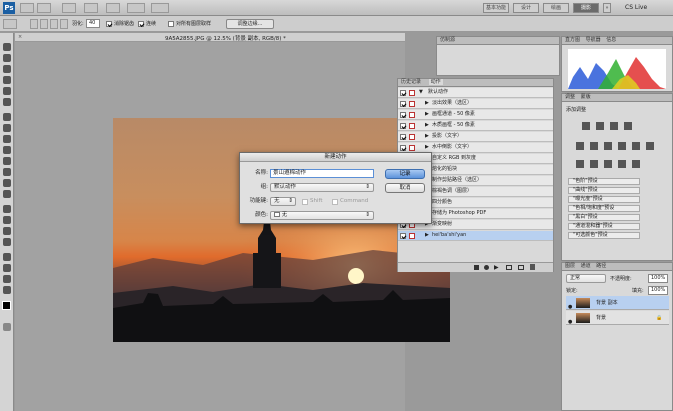 This screenshot has width=673, height=411. What do you see at coordinates (604, 208) in the screenshot?
I see `adjustment-preset-item: "色相/饱和度"预设` at bounding box center [604, 208].